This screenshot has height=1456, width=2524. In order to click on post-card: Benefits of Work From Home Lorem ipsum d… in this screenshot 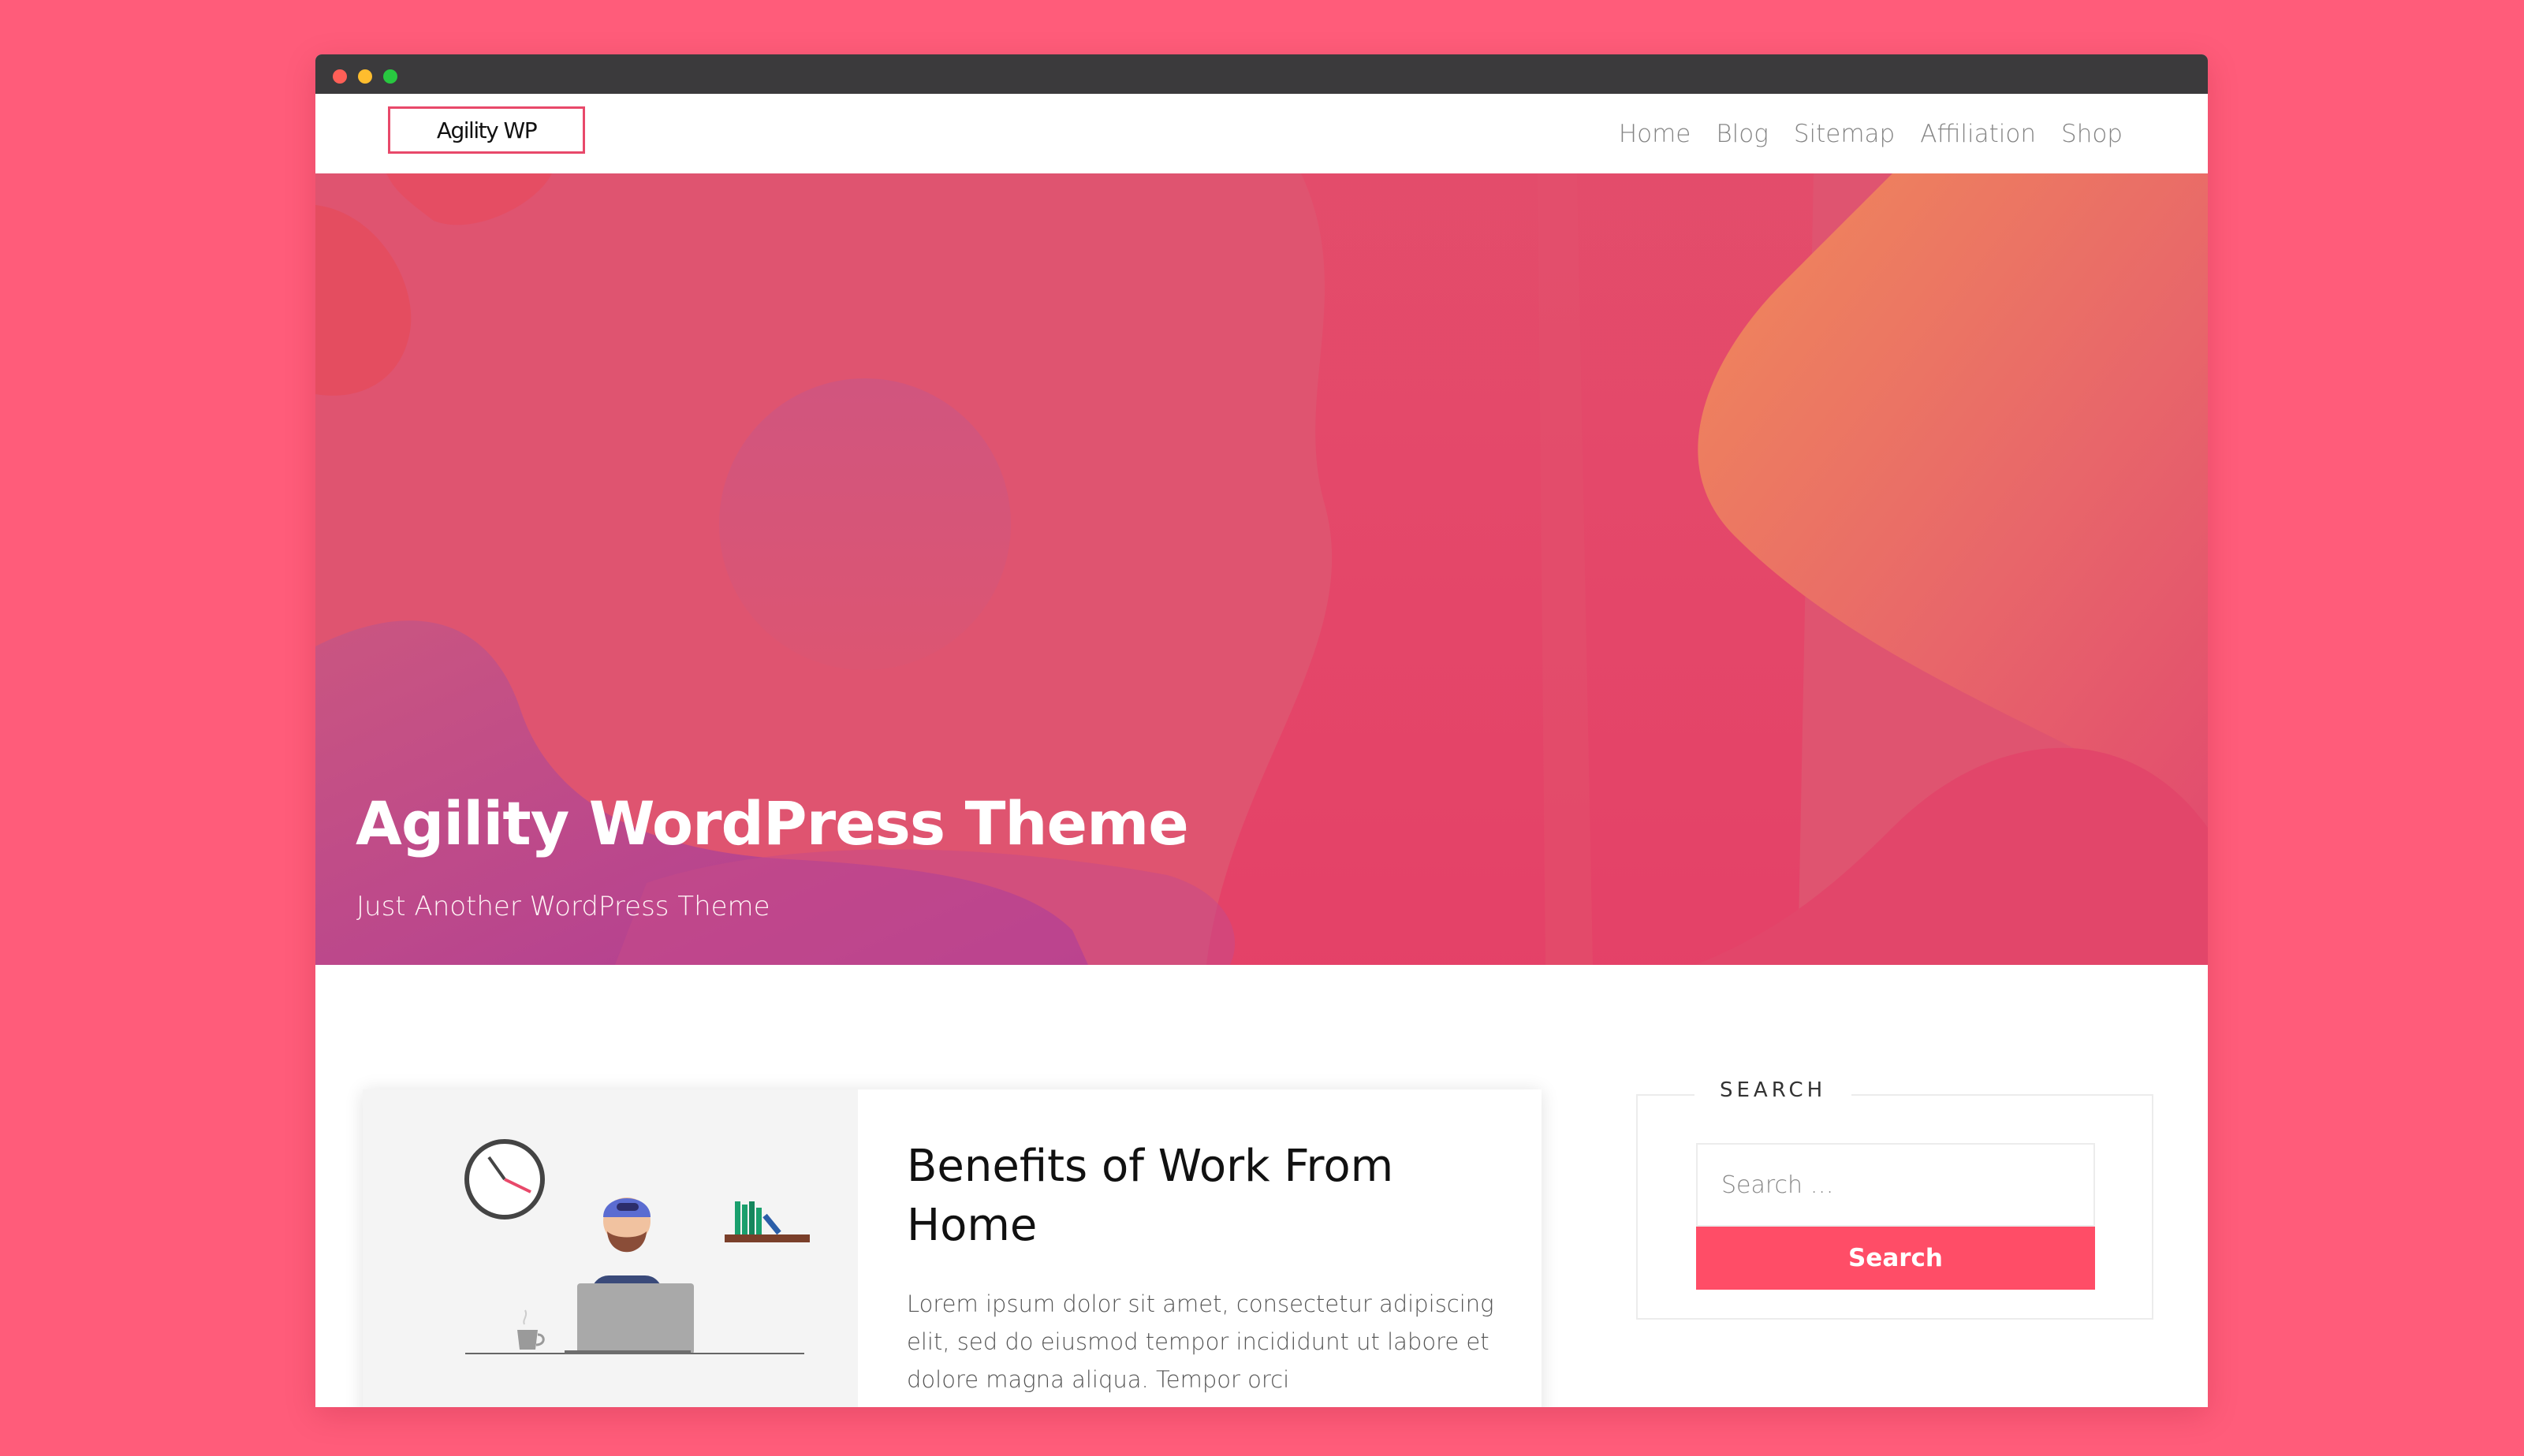, I will do `click(952, 1248)`.